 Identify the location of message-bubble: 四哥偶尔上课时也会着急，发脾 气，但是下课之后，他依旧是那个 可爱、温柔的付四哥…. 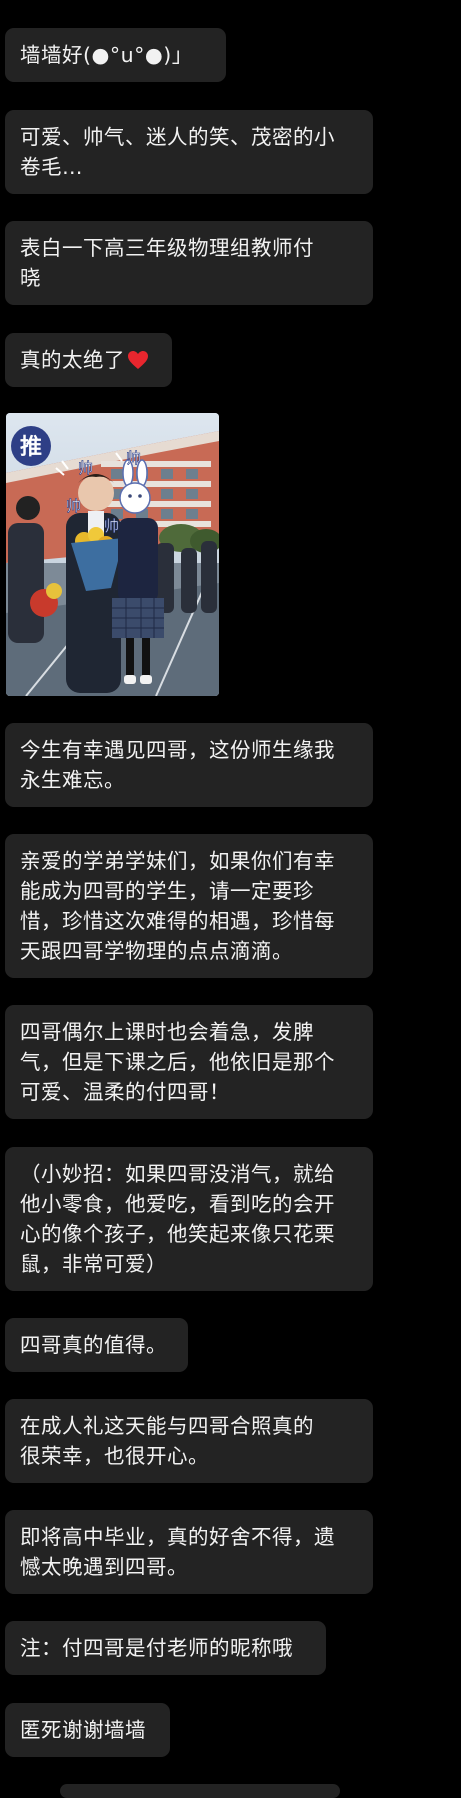
(189, 1062).